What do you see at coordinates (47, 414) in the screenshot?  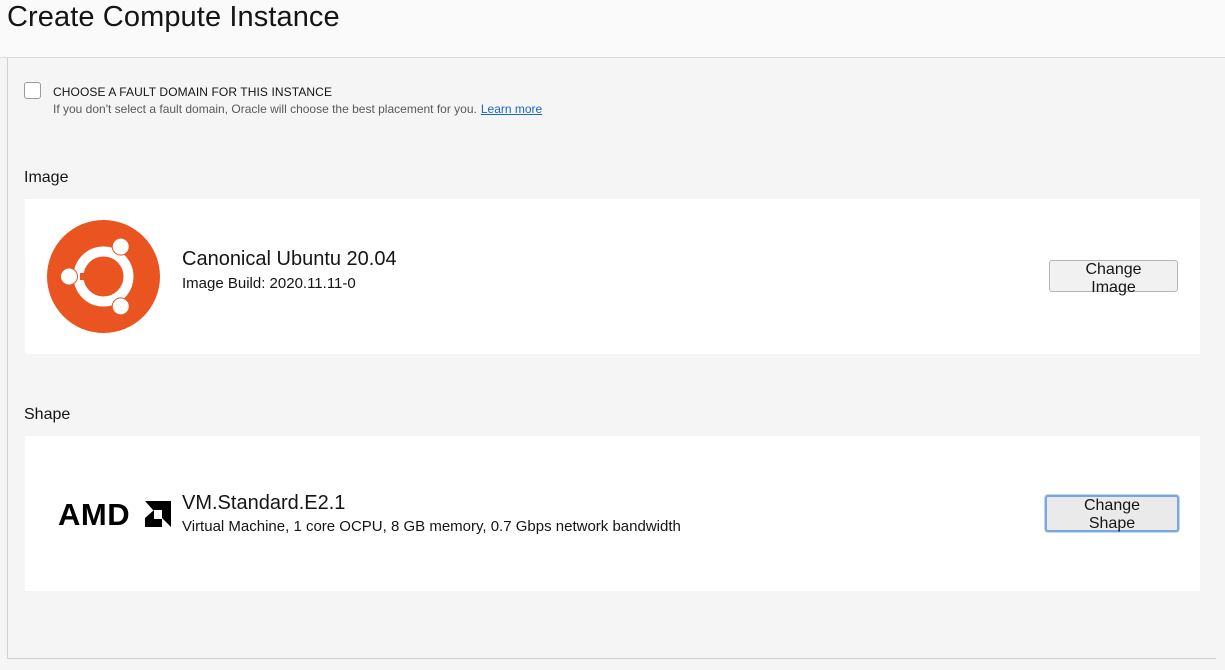 I see `shape-section-label: Shape` at bounding box center [47, 414].